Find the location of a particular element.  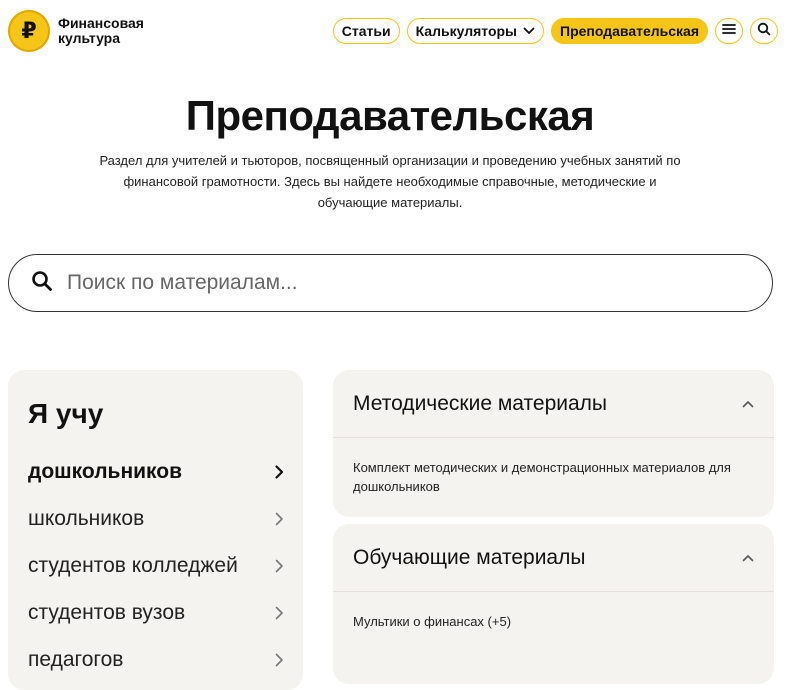

chevron-down-icon is located at coordinates (529, 31).